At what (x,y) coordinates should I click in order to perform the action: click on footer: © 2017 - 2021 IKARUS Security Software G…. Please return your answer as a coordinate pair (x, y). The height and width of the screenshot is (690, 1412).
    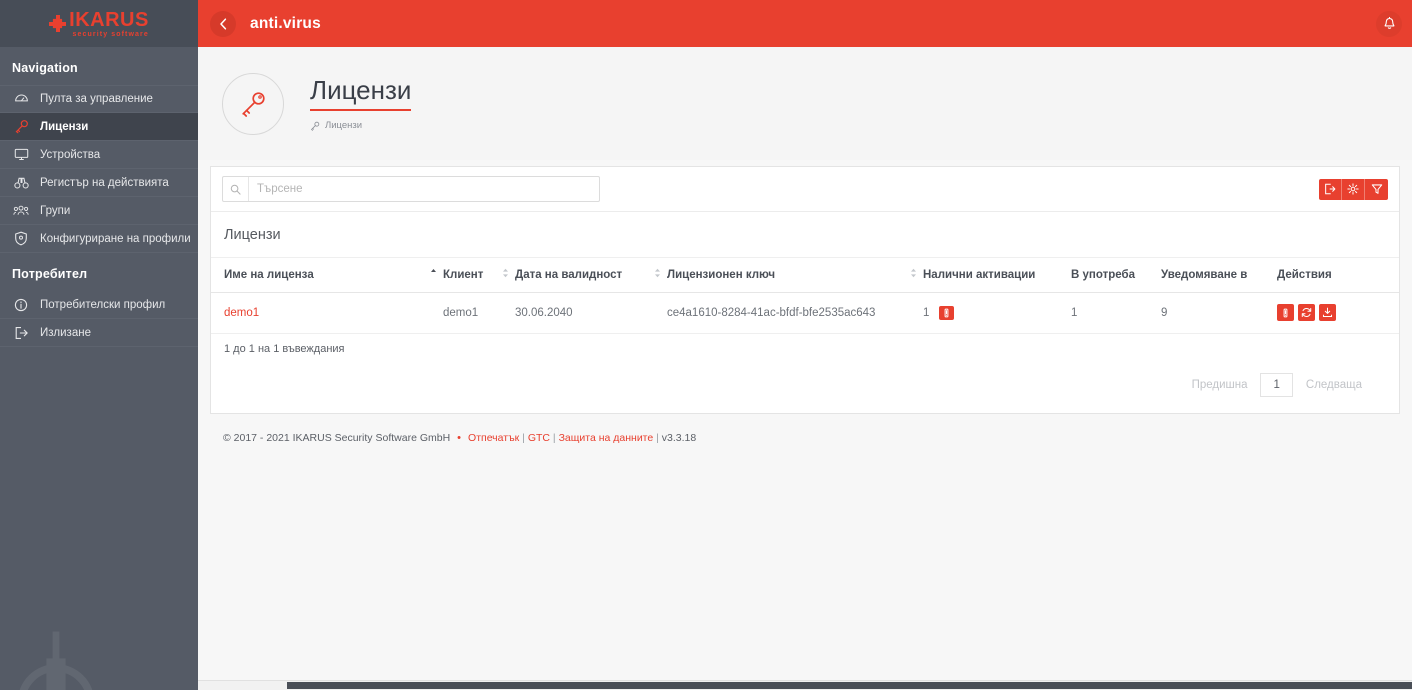
    Looking at the image, I should click on (805, 434).